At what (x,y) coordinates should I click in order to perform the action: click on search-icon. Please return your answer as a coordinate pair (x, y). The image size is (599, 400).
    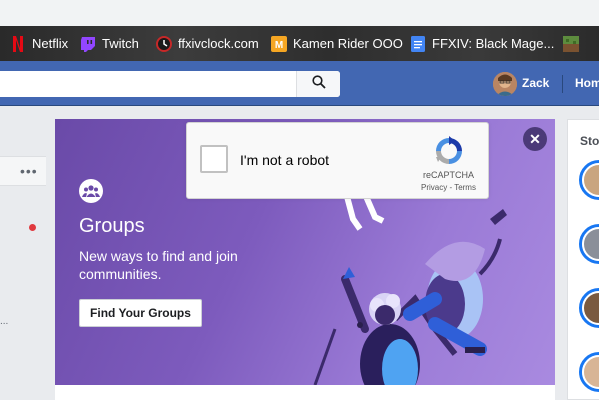
    Looking at the image, I should click on (318, 84).